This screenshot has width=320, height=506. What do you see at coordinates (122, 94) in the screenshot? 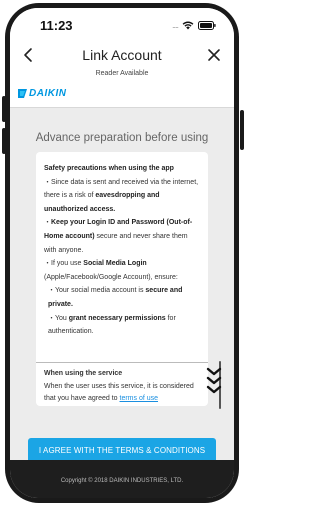
I see `brand-bar: DAIKIN` at bounding box center [122, 94].